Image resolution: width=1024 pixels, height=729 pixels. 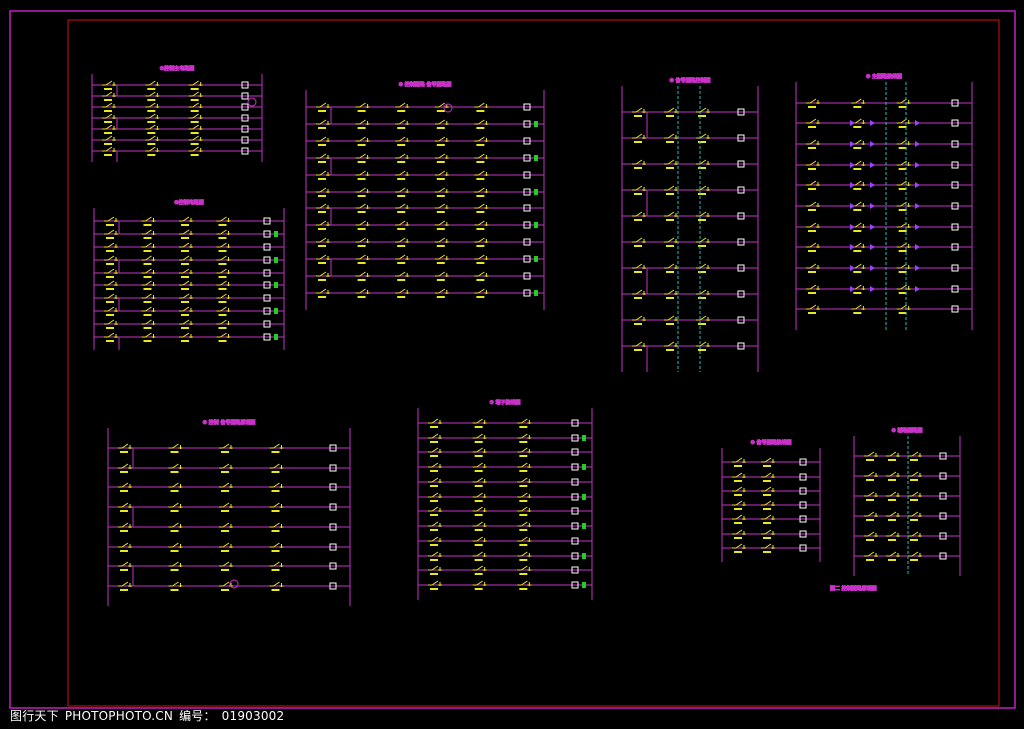 I want to click on site-text: PHOTOPHOTO.CN, so click(x=119, y=716).